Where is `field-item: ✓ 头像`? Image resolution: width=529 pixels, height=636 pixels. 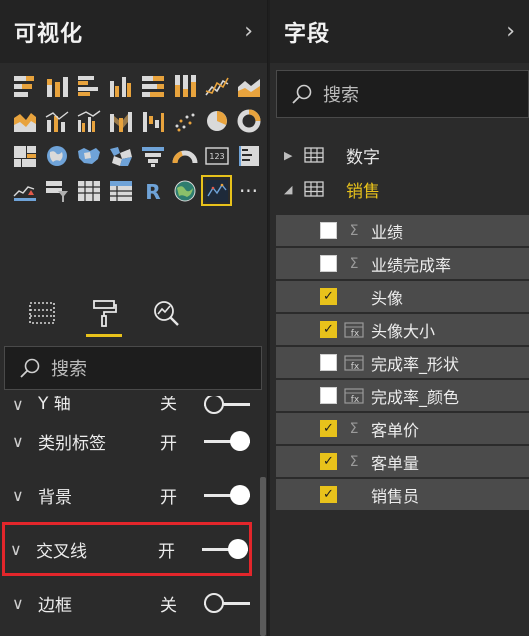 field-item: ✓ 头像 is located at coordinates (402, 296).